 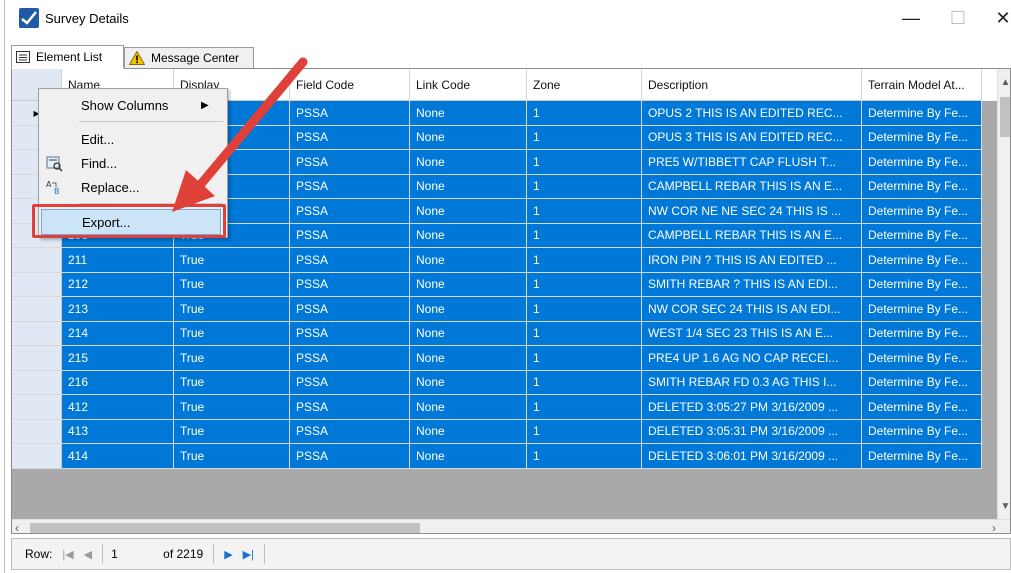 What do you see at coordinates (994, 527) in the screenshot?
I see `scroll-right-icon: ›` at bounding box center [994, 527].